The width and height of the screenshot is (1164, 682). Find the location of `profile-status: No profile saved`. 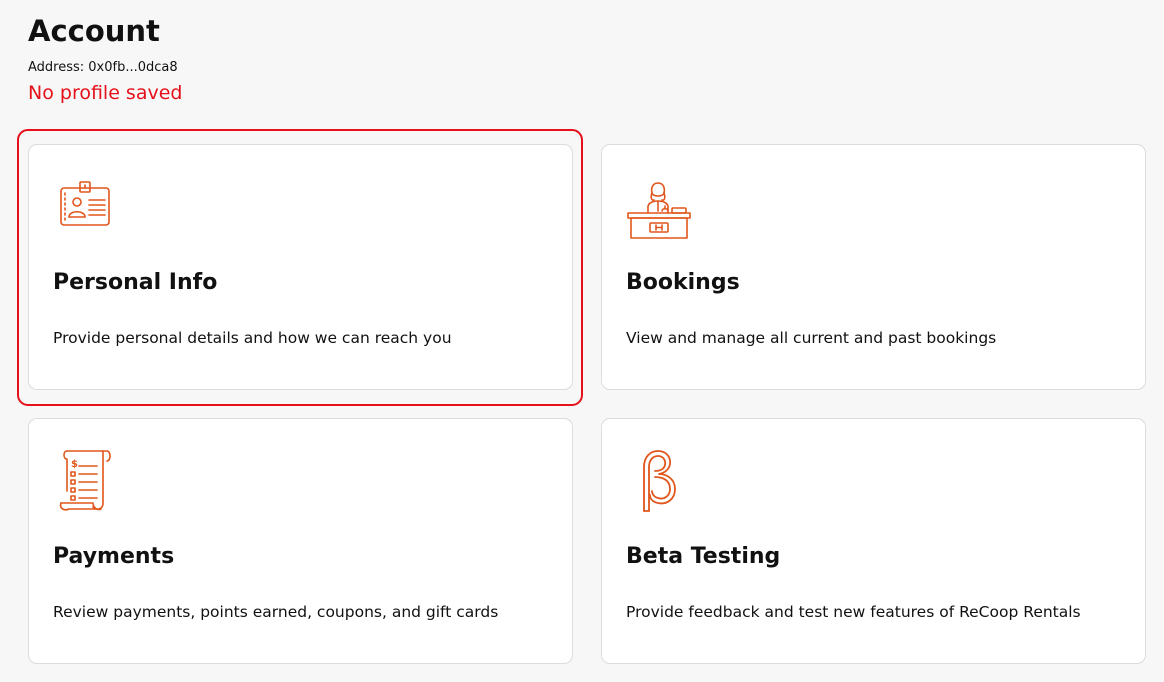

profile-status: No profile saved is located at coordinates (105, 93).